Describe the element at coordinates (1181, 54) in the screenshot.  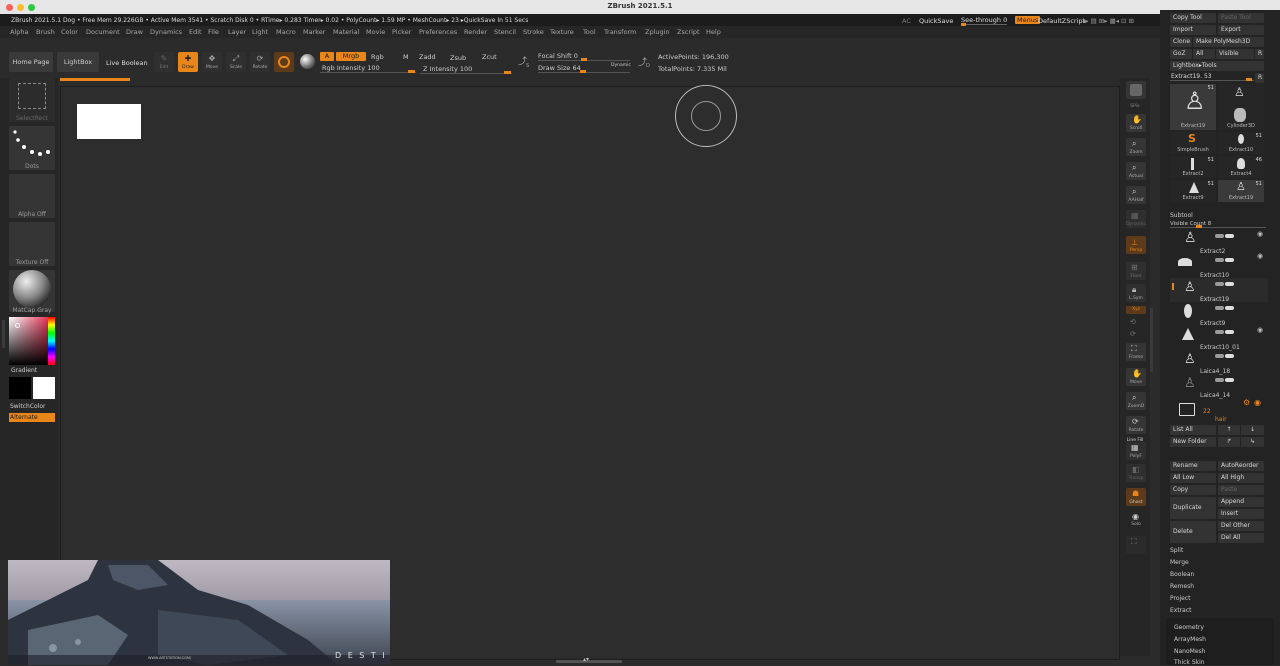
I see `goz-button: GoZ` at that location.